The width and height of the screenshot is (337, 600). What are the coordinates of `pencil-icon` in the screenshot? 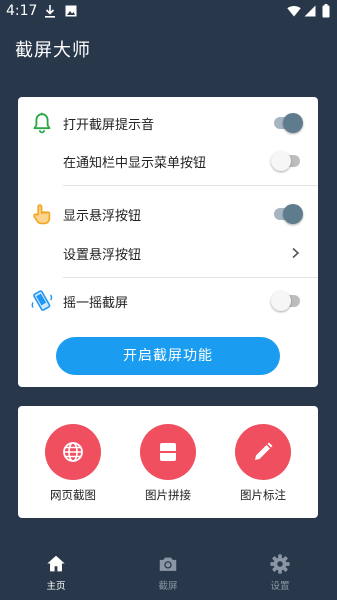 It's located at (264, 451).